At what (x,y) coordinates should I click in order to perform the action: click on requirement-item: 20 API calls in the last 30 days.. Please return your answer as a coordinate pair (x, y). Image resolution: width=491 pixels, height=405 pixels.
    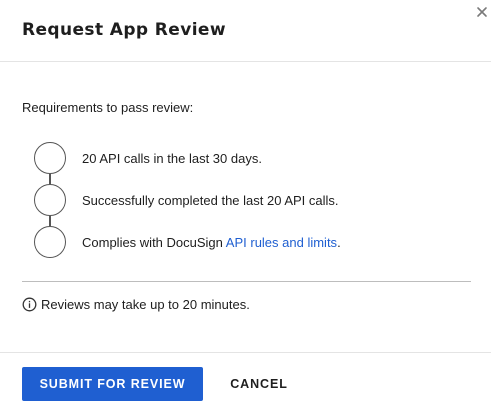
    Looking at the image, I should click on (254, 163).